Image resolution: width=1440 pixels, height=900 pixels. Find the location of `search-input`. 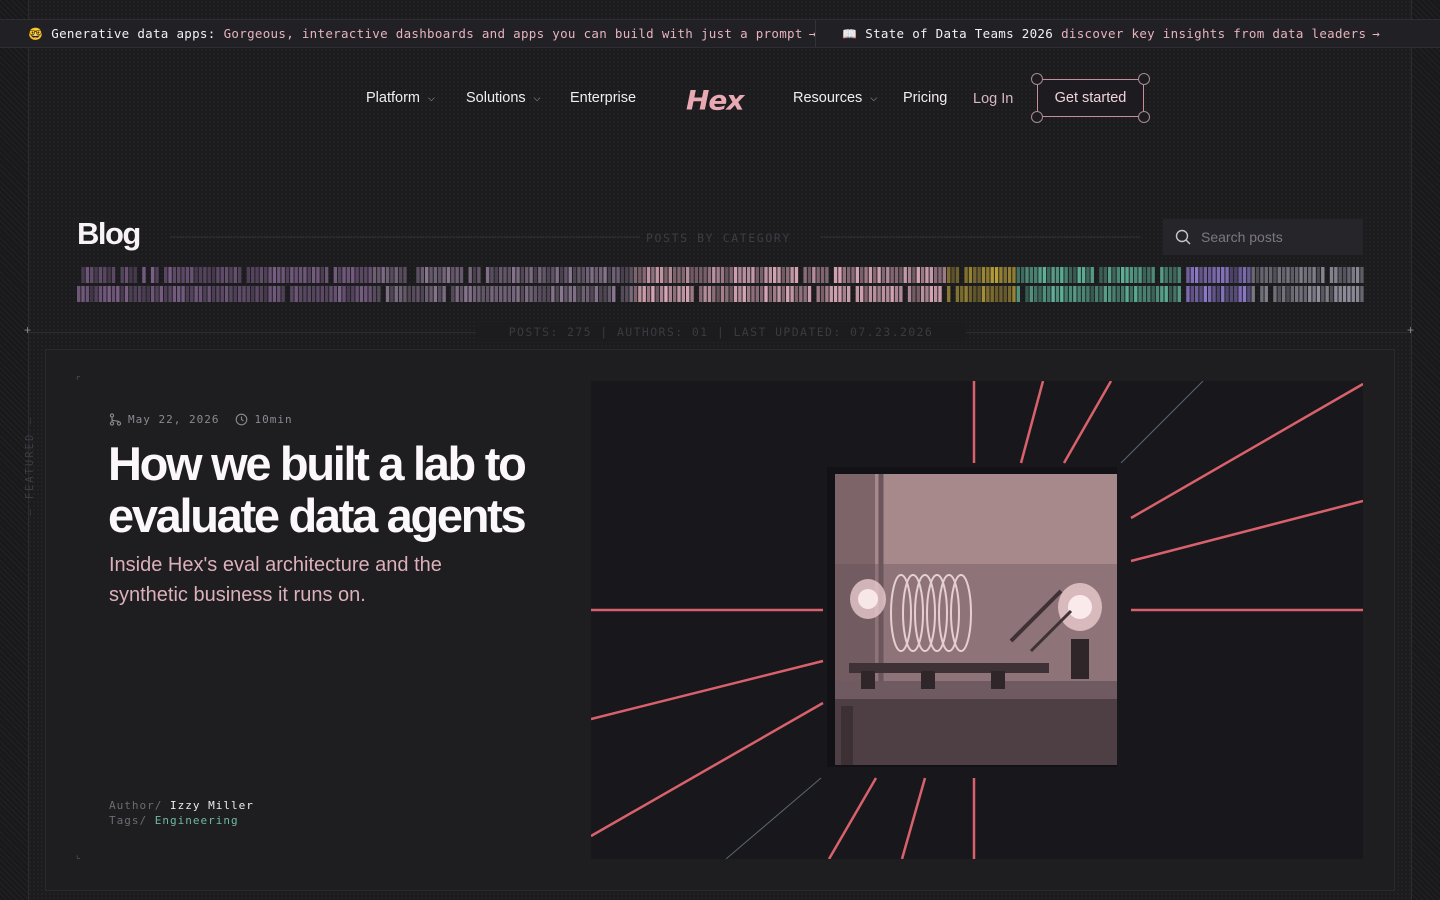

search-input is located at coordinates (1276, 237).